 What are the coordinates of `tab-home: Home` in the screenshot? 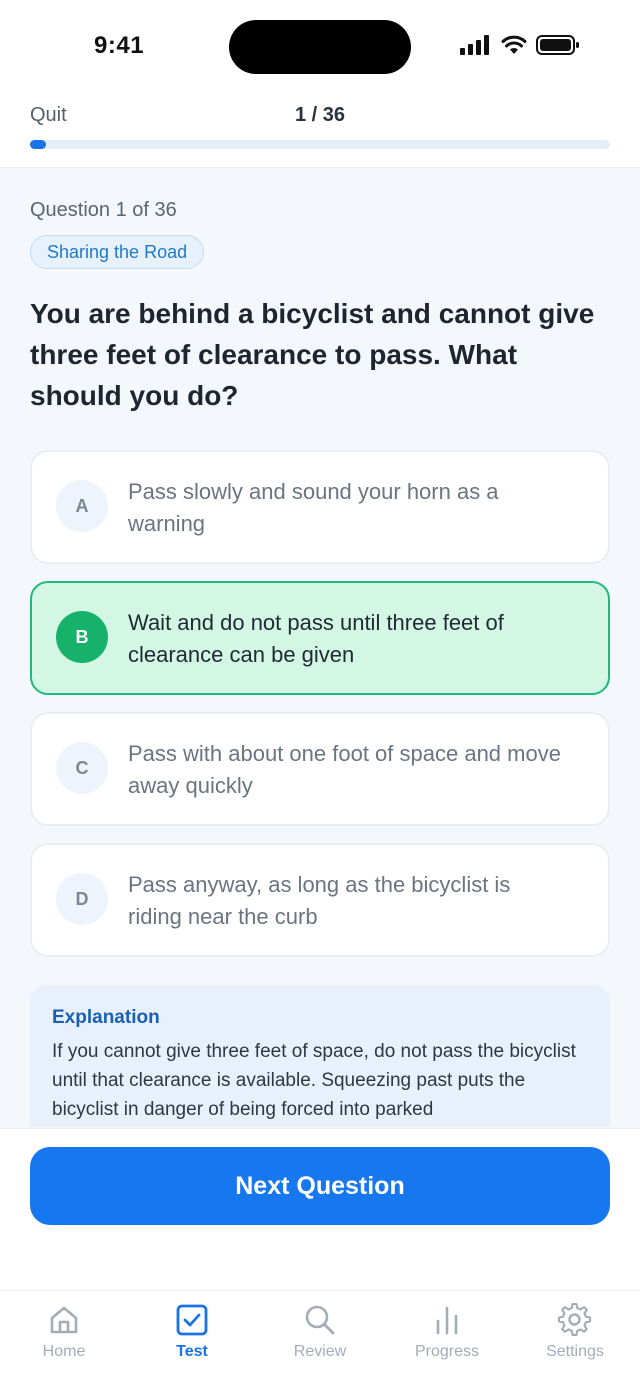 It's located at (64, 1339).